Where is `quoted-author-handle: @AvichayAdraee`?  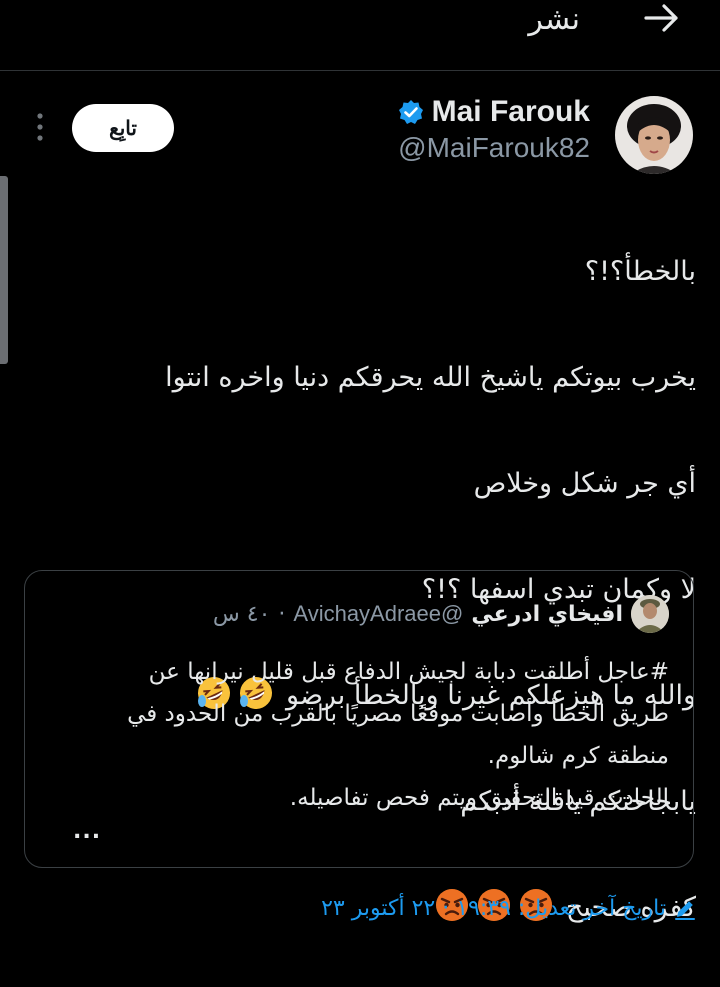
quoted-author-handle: @AvichayAdraee is located at coordinates (378, 614).